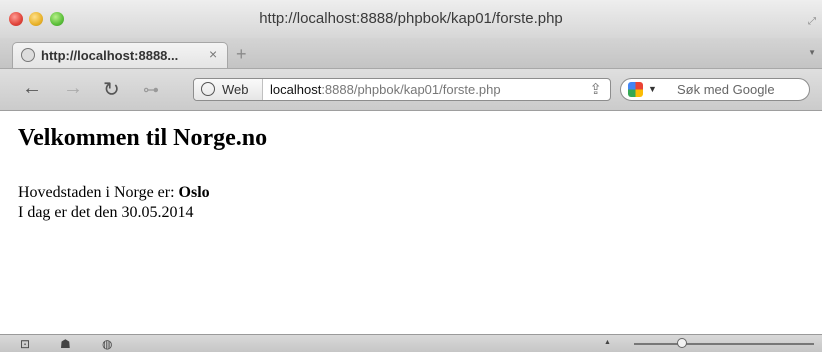 Image resolution: width=822 pixels, height=352 pixels. I want to click on search-bar: ▼ Søk med Google, so click(715, 89).